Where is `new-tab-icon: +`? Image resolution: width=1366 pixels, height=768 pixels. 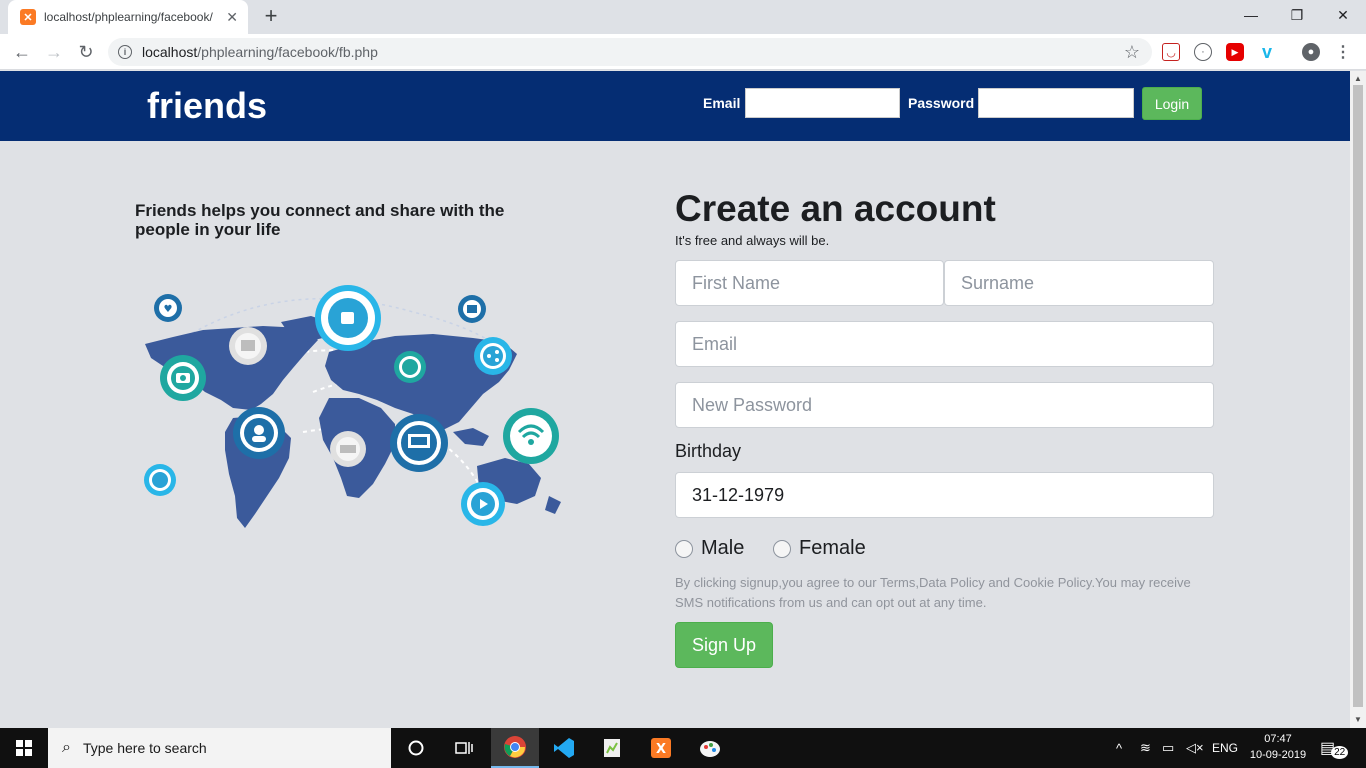
new-tab-icon: + is located at coordinates (271, 15).